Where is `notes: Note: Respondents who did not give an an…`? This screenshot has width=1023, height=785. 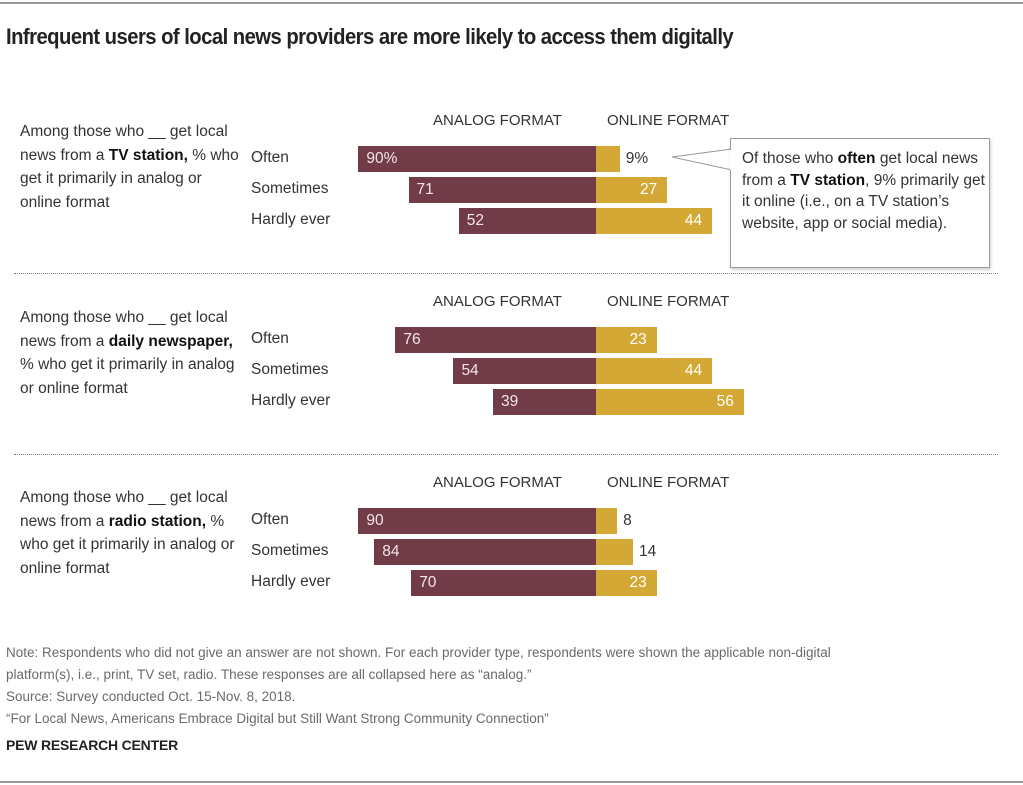 notes: Note: Respondents who did not give an an… is located at coordinates (418, 686).